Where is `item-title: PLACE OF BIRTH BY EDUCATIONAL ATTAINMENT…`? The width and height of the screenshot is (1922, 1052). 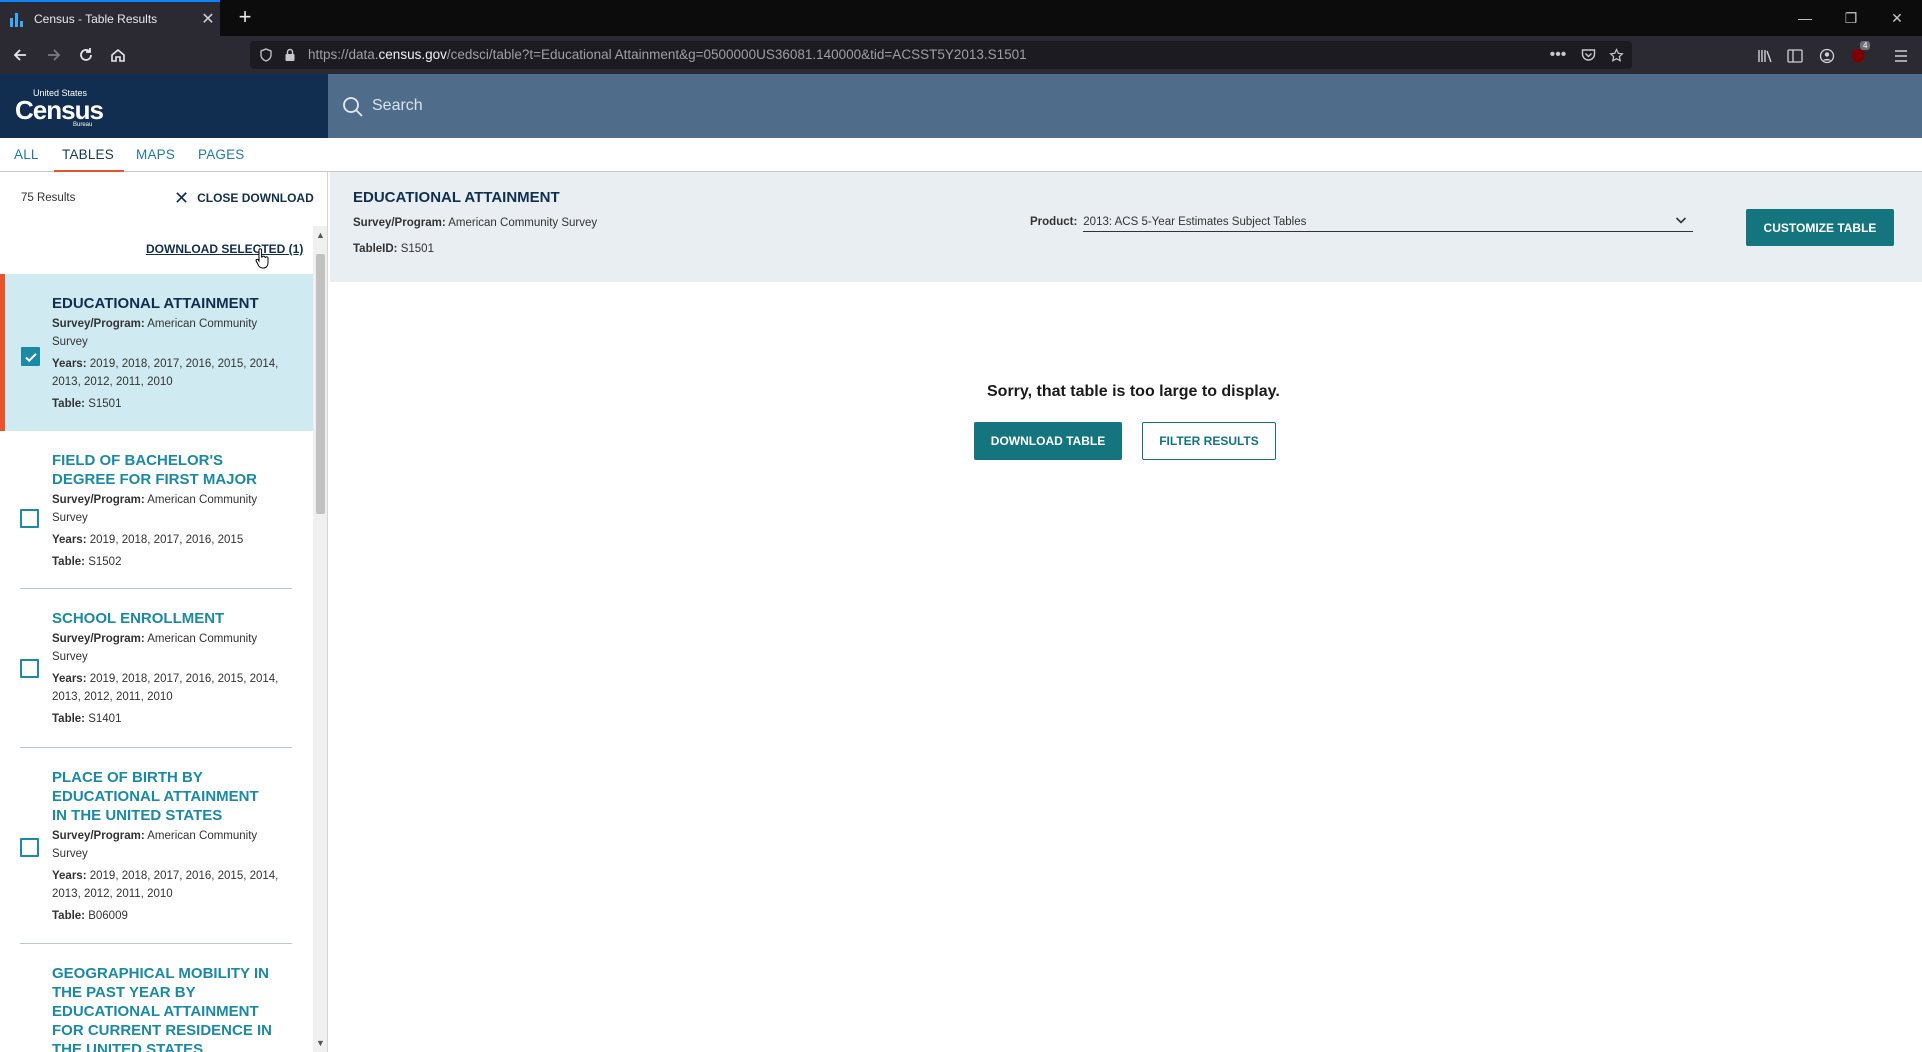 item-title: PLACE OF BIRTH BY EDUCATIONAL ATTAINMENT… is located at coordinates (164, 796).